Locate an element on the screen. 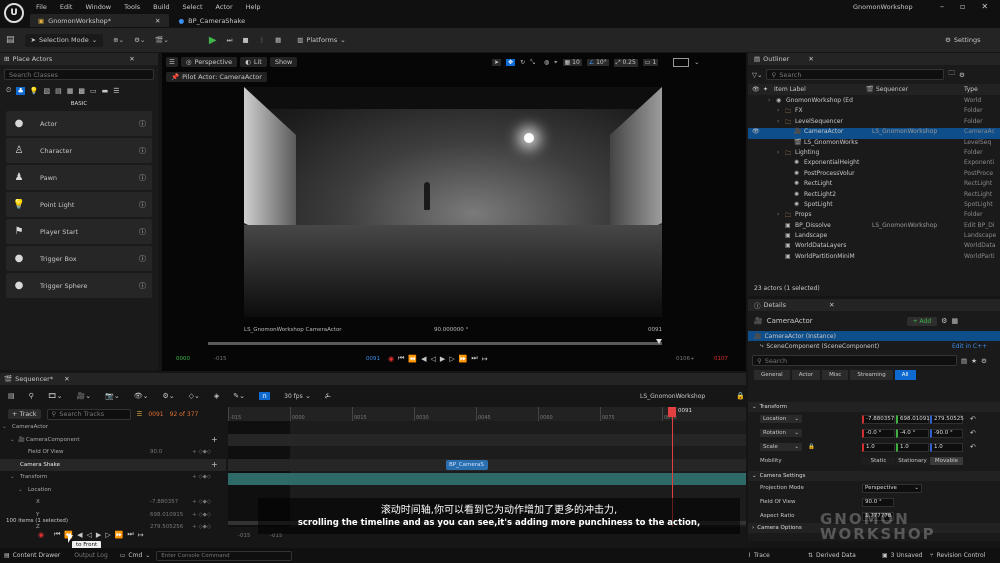 The height and width of the screenshot is (563, 1000). actor-item: ● Actor ⓘ is located at coordinates (79, 123).